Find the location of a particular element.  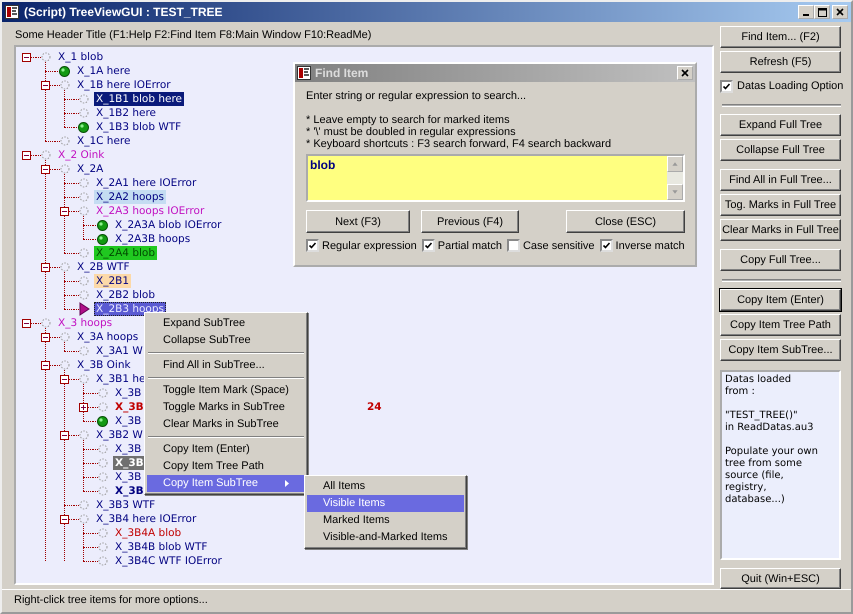

tree-item: X_3B3 WTF is located at coordinates (126, 505).